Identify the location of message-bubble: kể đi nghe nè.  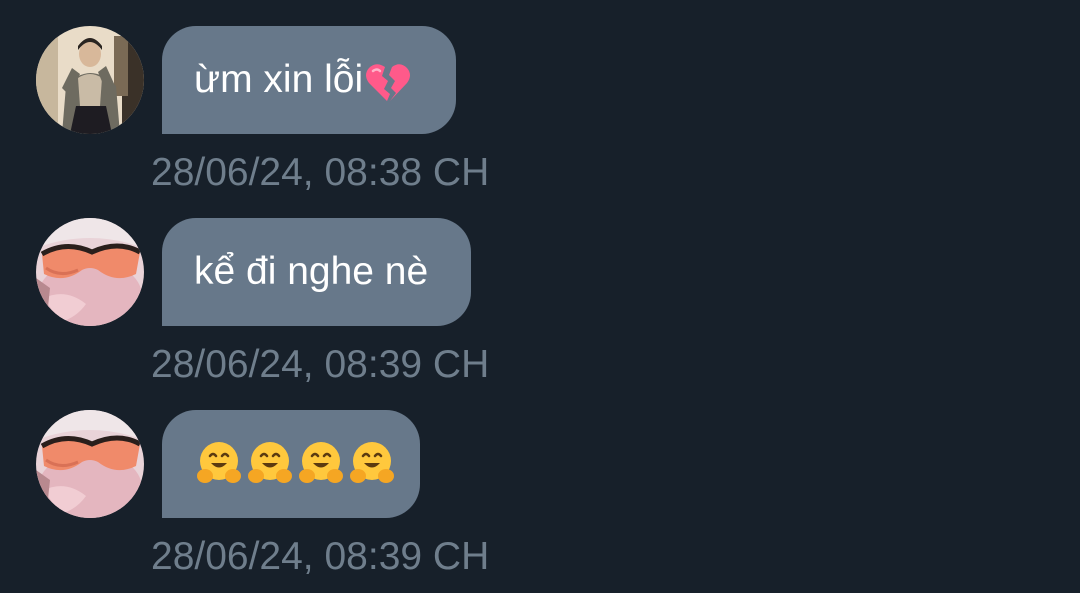
(316, 272).